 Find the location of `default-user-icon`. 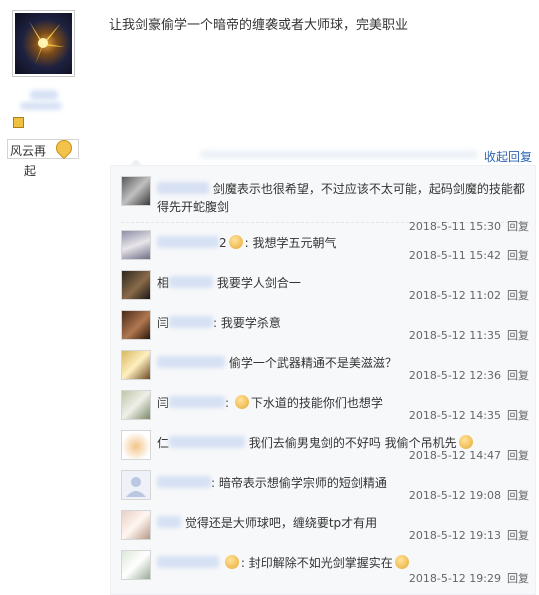

default-user-icon is located at coordinates (136, 487).